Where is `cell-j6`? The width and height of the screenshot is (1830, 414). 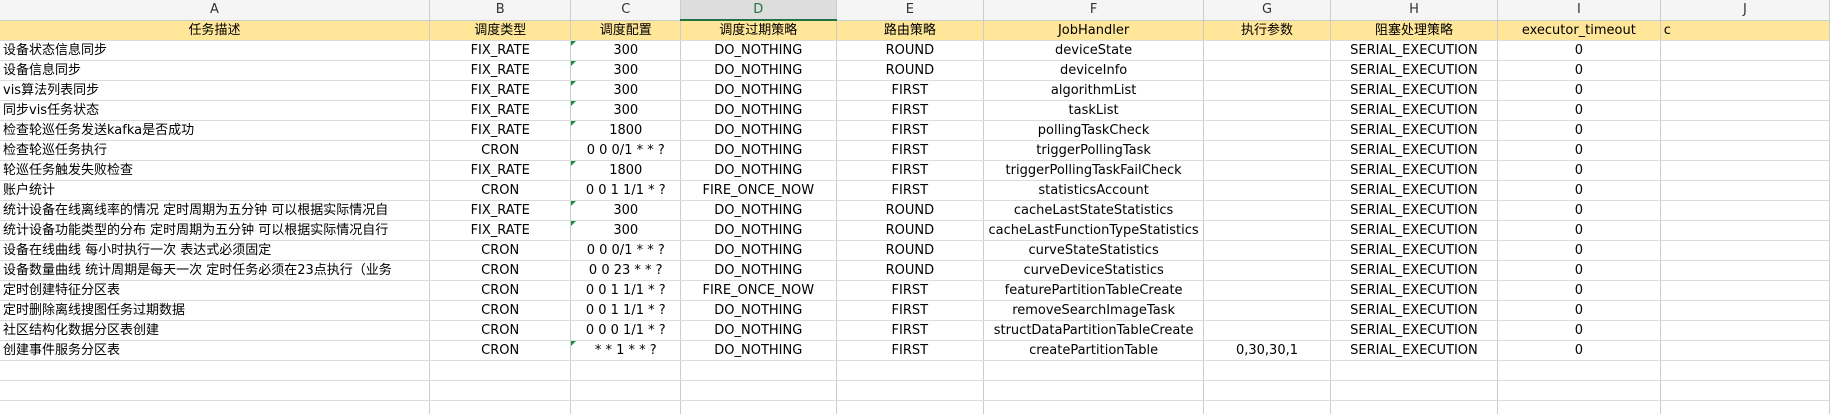 cell-j6 is located at coordinates (1745, 110).